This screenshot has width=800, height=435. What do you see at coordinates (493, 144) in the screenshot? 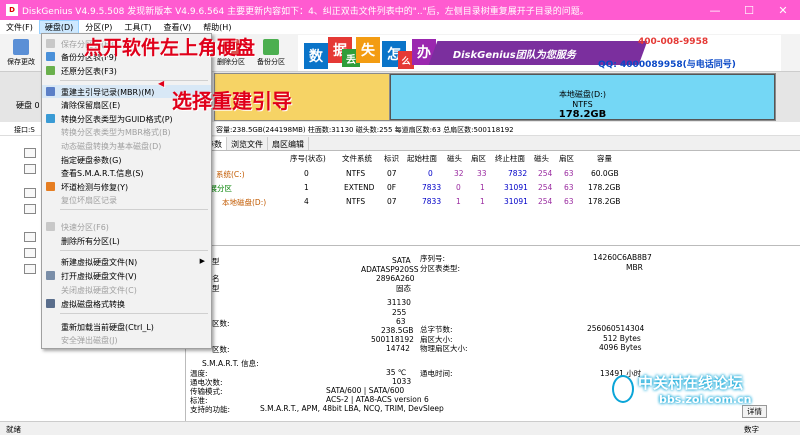
I see `tab-strip: 分区参数 浏览文件 扇区编辑` at bounding box center [493, 144].